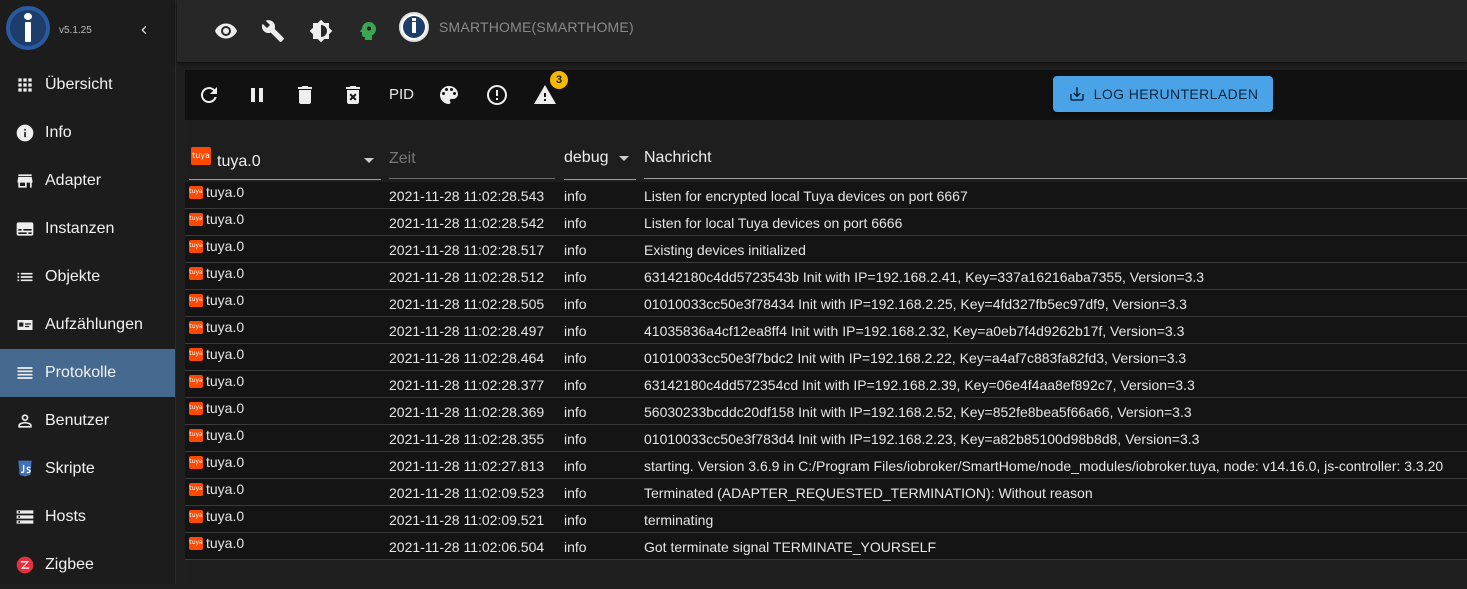 The height and width of the screenshot is (589, 1467). I want to click on row-time: 2021-11-28 11:02:27.813, so click(467, 466).